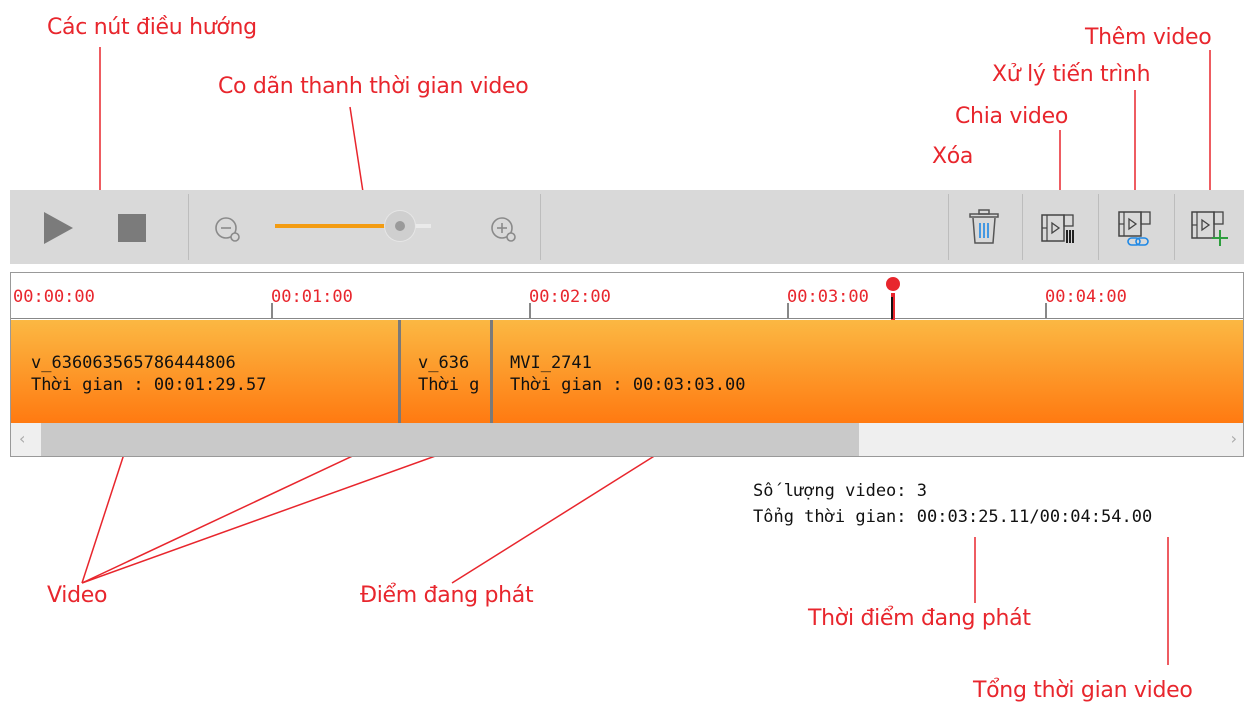 This screenshot has width=1244, height=705. What do you see at coordinates (449, 385) in the screenshot?
I see `clip-duration: Thời g` at bounding box center [449, 385].